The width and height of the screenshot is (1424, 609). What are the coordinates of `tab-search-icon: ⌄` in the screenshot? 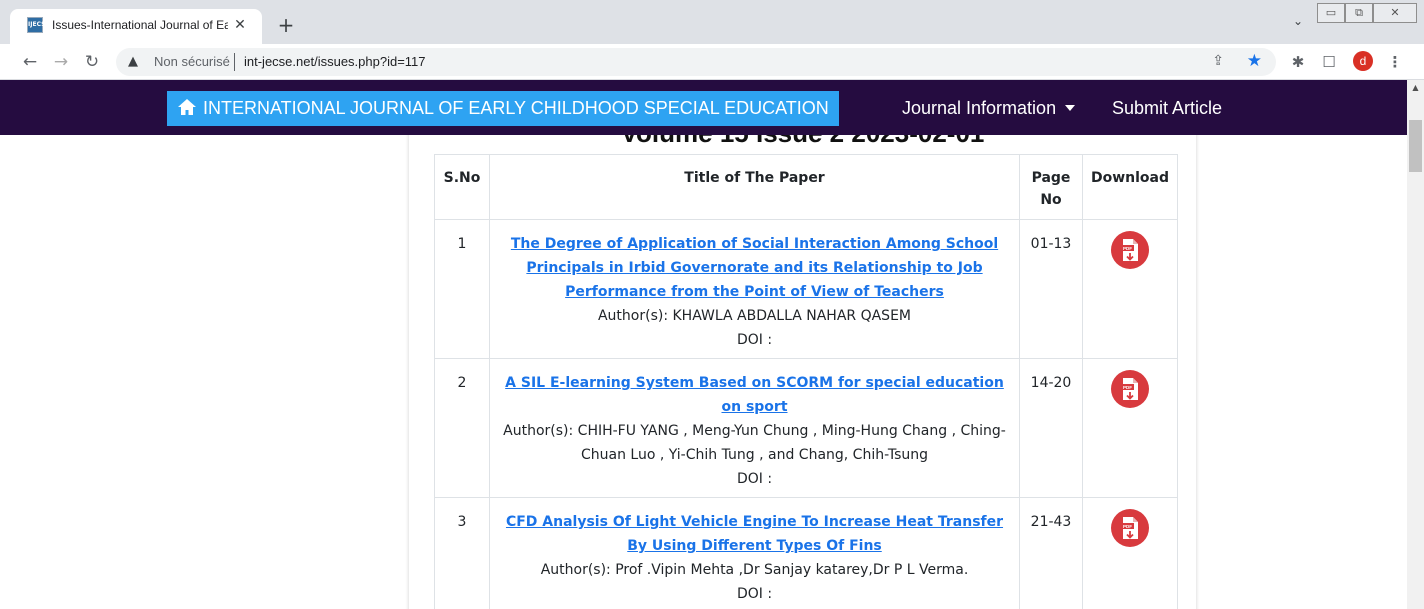 It's located at (1298, 21).